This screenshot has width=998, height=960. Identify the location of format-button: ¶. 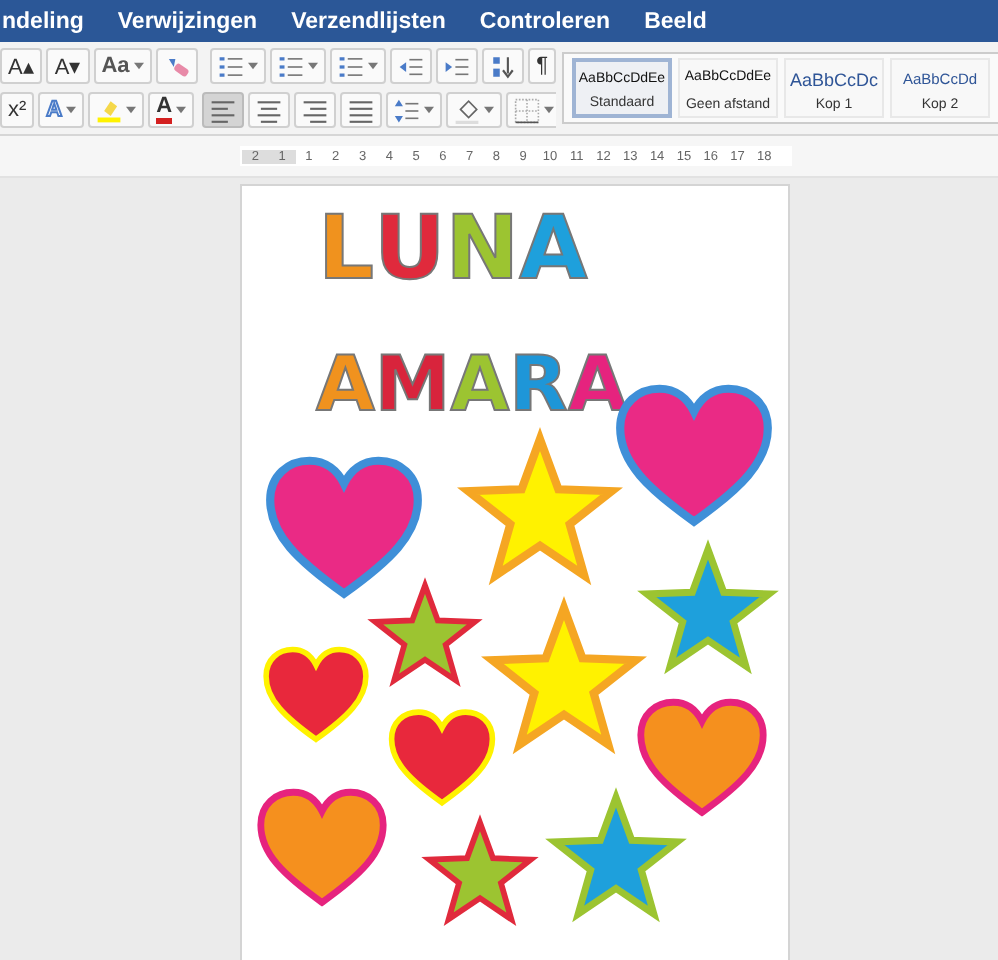
(542, 66).